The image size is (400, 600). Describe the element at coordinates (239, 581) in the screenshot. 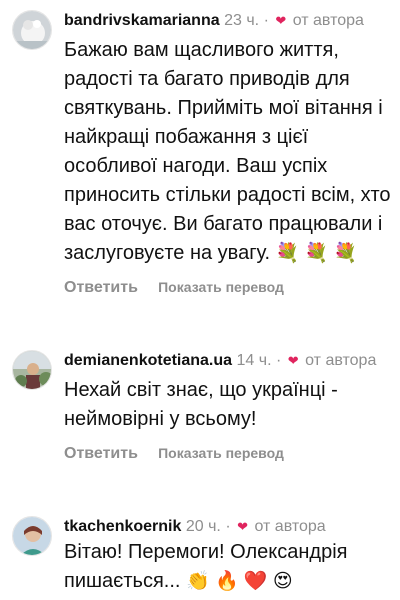

I see `comment-emojis: 👏 🔥 ❤️ 😍` at that location.